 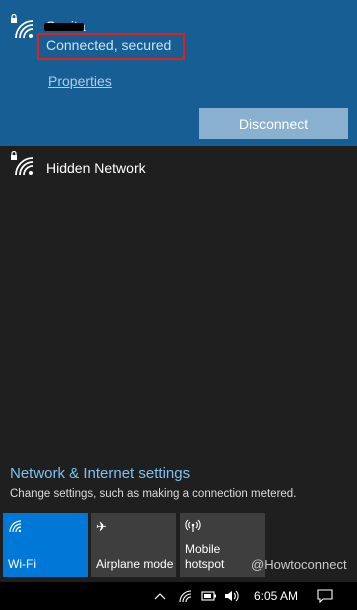 I want to click on airplane-mode-quick-action: ✈ Airplane mode, so click(x=133, y=545).